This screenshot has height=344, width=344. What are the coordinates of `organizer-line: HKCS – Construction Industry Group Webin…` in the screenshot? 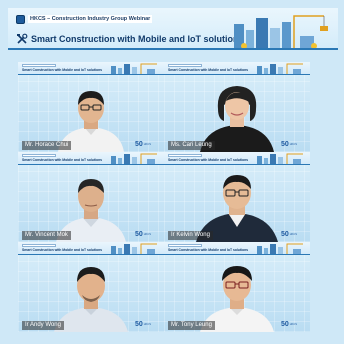 It's located at (84, 19).